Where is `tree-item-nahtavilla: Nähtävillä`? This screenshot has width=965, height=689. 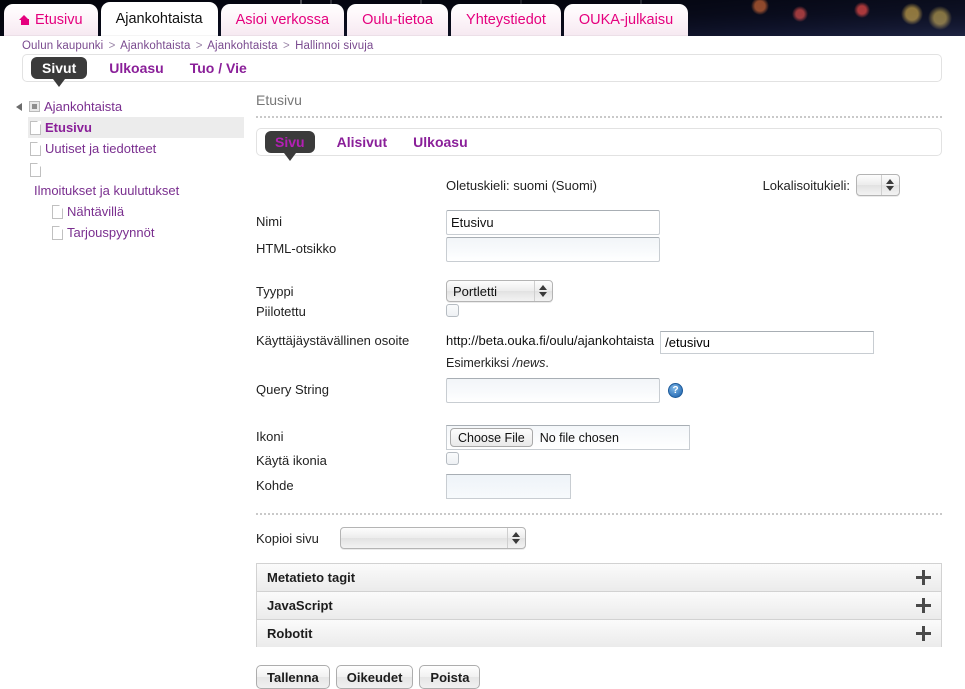 tree-item-nahtavilla: Nähtävillä is located at coordinates (147, 211).